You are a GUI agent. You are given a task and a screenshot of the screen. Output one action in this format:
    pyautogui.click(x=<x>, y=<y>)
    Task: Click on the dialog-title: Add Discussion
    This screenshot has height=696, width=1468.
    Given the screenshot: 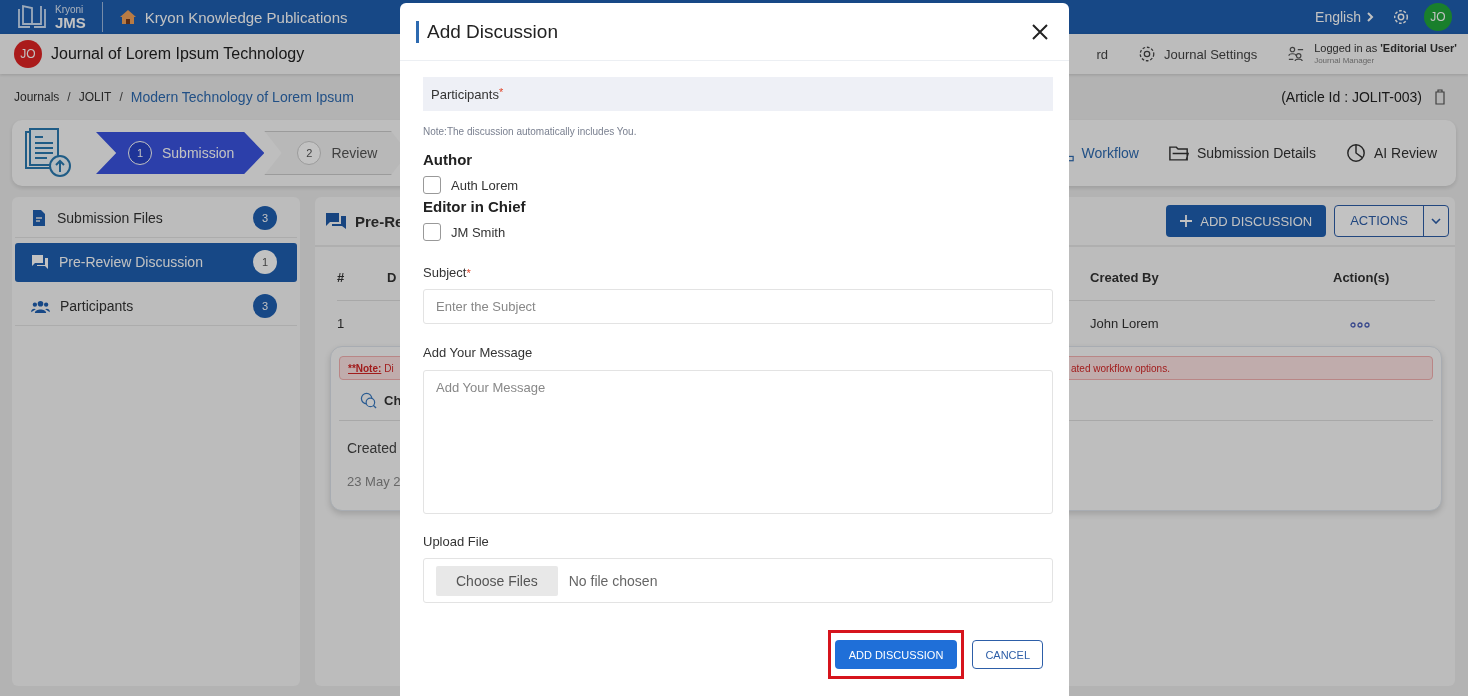 What is the action you would take?
    pyautogui.click(x=492, y=31)
    